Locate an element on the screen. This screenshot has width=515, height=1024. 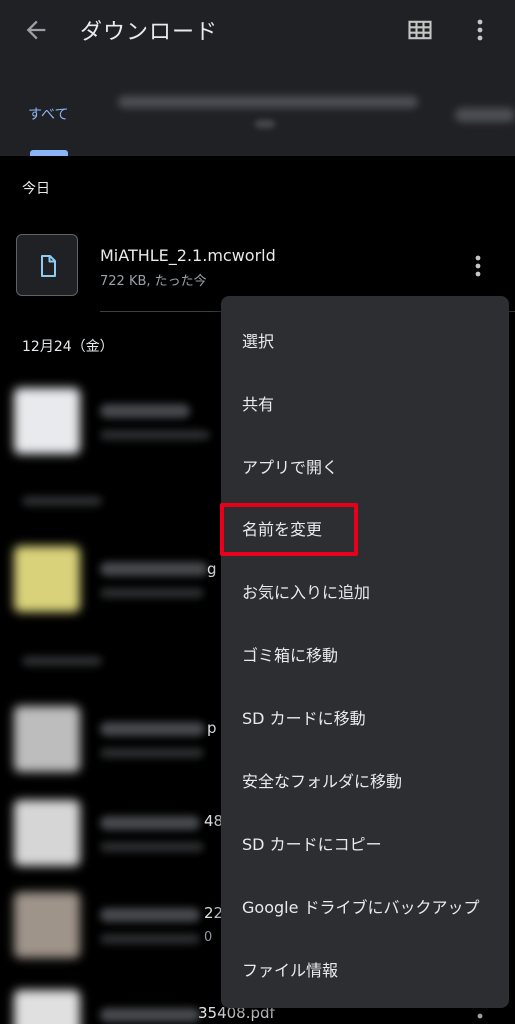
category-tabs: すべて is located at coordinates (257, 108).